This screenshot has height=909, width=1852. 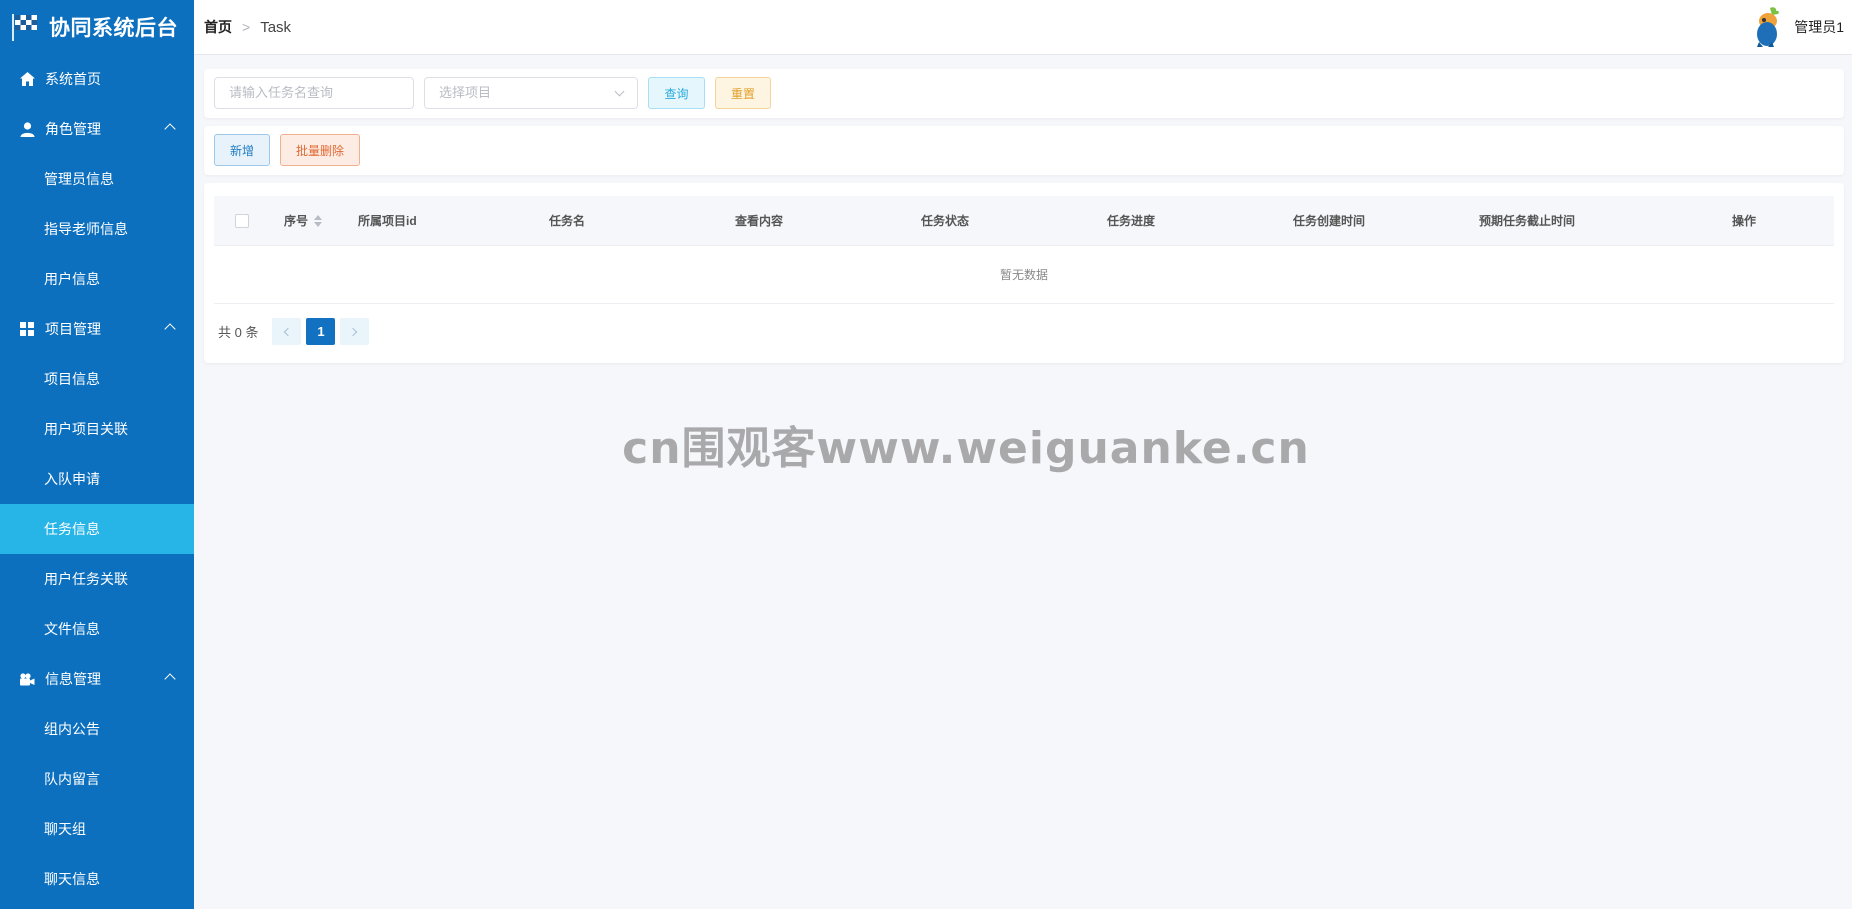 I want to click on column-header-actions: 操作, so click(x=1744, y=221).